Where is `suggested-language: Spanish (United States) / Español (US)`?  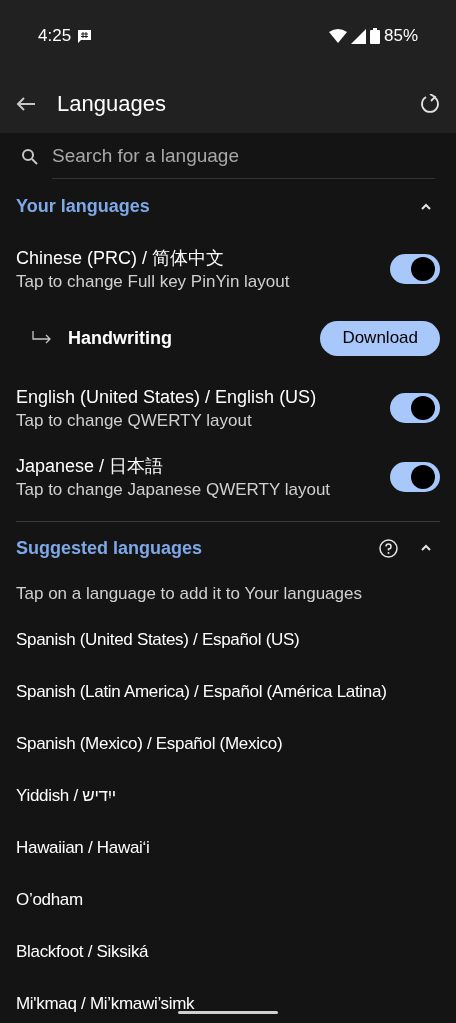
suggested-language: Spanish (United States) / Español (US) is located at coordinates (228, 640).